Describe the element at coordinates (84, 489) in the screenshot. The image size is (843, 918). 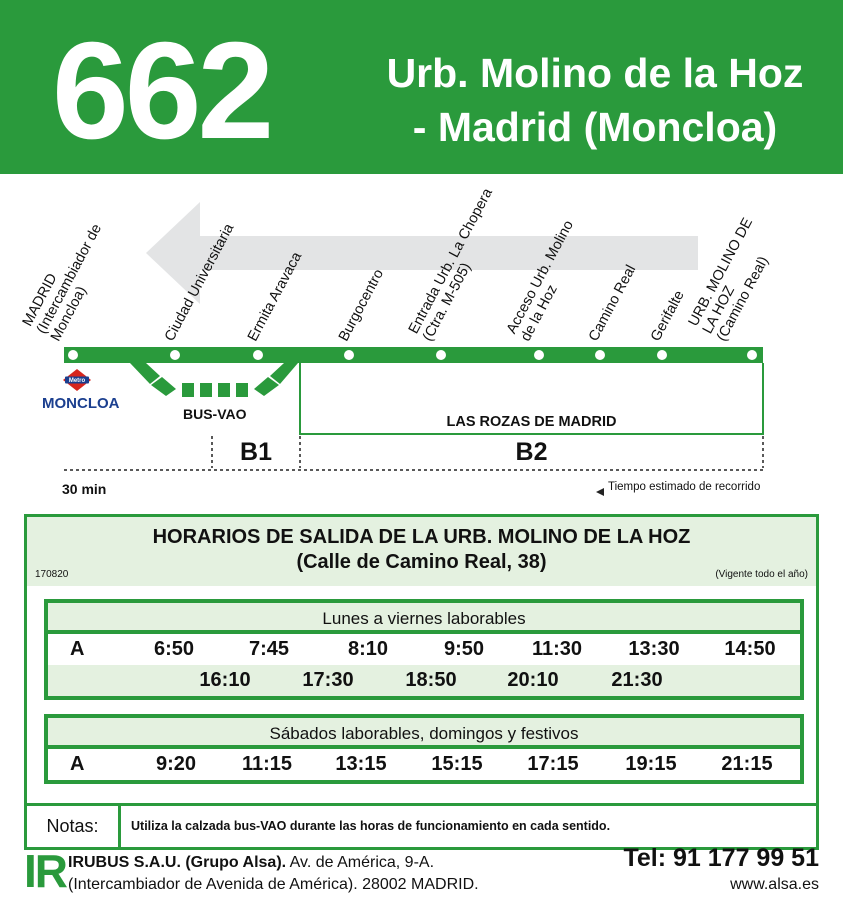
I see `travel-time: 30 min` at that location.